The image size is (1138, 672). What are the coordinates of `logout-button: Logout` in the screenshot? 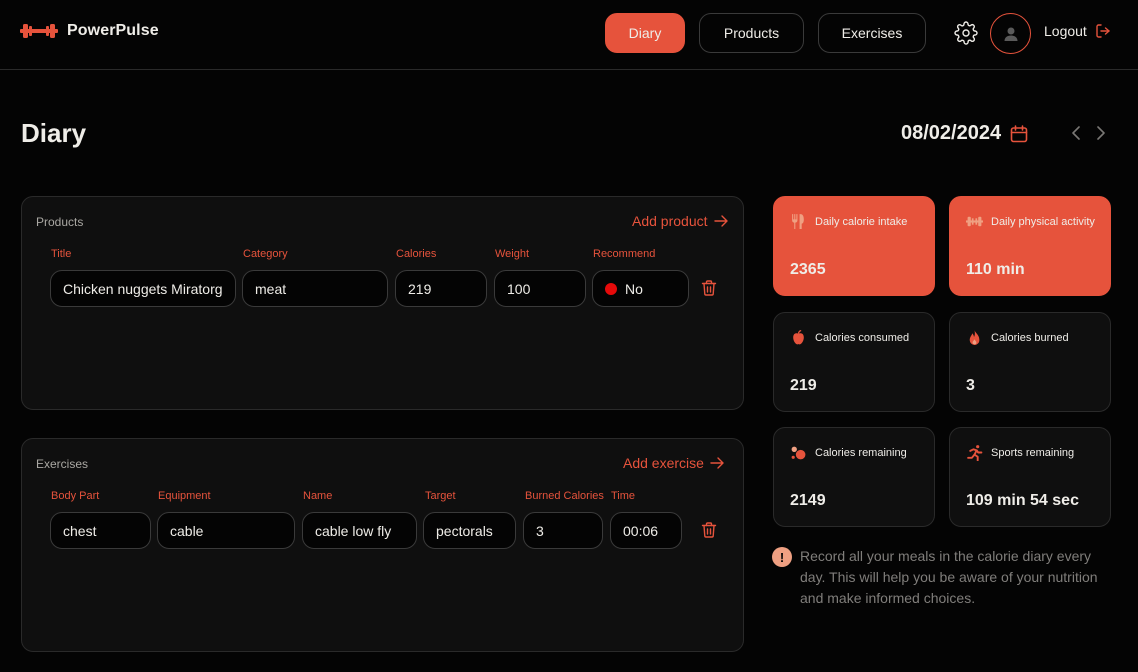 It's located at (1077, 31).